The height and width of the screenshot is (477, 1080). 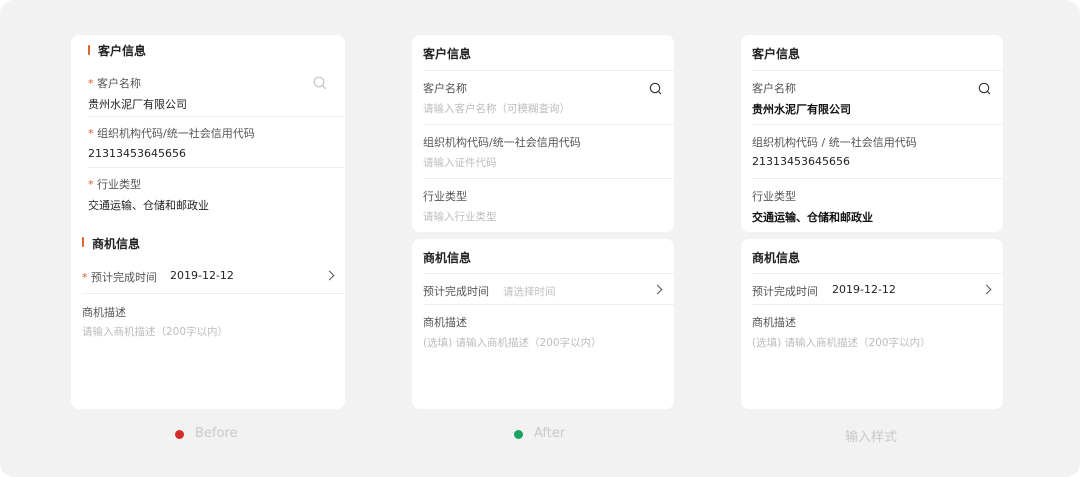 What do you see at coordinates (518, 434) in the screenshot?
I see `after-indicator-dot` at bounding box center [518, 434].